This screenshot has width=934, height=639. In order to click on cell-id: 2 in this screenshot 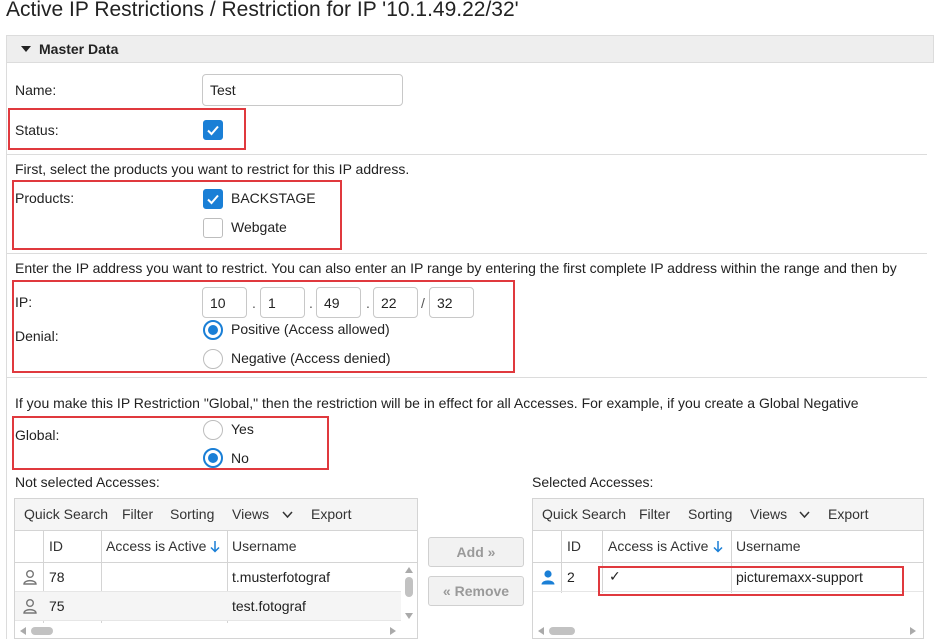, I will do `click(571, 577)`.